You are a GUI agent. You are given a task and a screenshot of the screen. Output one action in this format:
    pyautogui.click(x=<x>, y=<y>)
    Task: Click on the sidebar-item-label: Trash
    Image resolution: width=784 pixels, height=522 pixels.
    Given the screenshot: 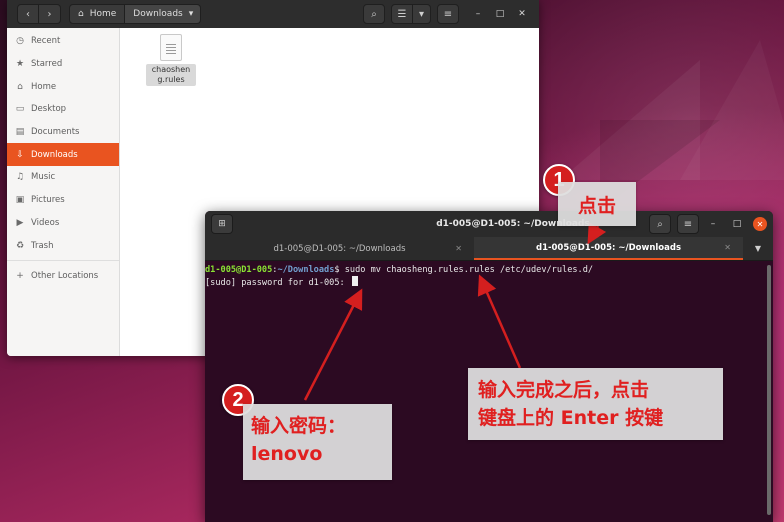 What is the action you would take?
    pyautogui.click(x=42, y=245)
    